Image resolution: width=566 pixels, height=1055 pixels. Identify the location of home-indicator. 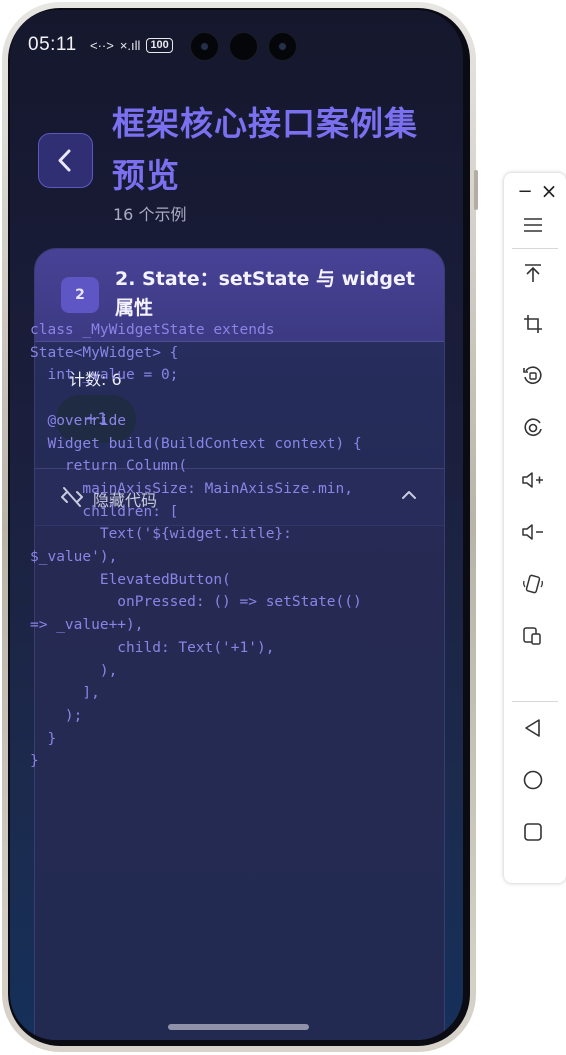
(238, 1027).